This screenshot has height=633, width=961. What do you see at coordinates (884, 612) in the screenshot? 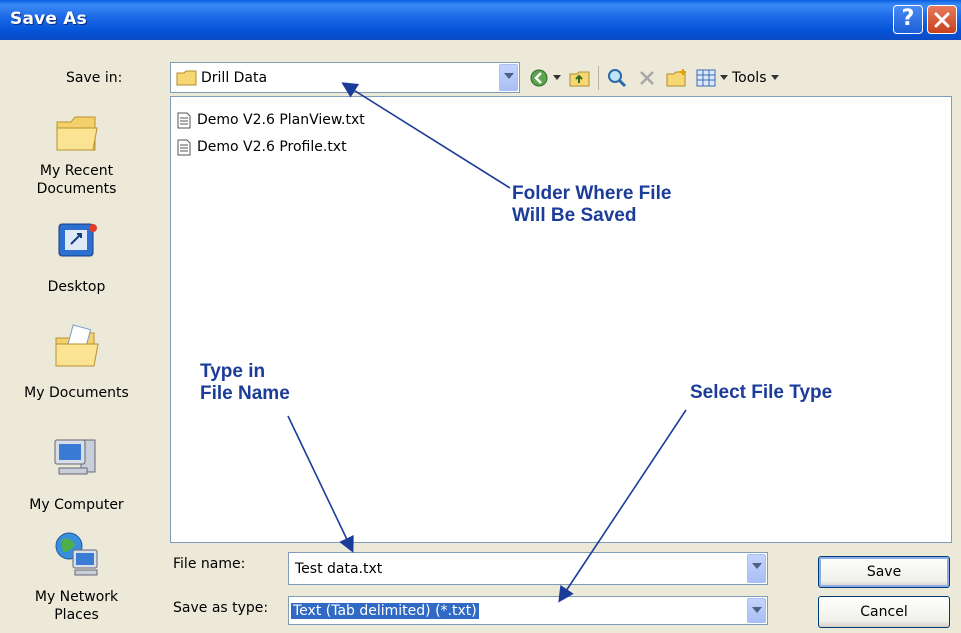
I see `cancel-button: Cancel` at bounding box center [884, 612].